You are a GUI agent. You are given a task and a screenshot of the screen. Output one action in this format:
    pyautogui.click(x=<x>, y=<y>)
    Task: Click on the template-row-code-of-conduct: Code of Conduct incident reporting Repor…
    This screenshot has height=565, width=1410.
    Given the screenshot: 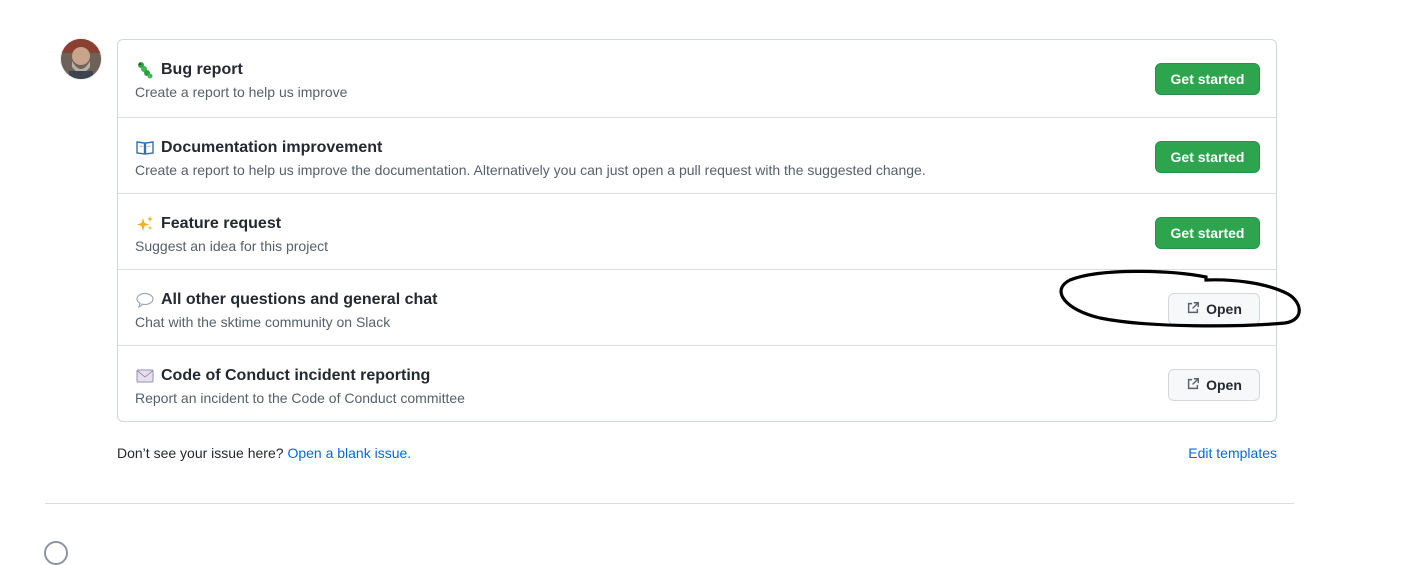 What is the action you would take?
    pyautogui.click(x=697, y=383)
    